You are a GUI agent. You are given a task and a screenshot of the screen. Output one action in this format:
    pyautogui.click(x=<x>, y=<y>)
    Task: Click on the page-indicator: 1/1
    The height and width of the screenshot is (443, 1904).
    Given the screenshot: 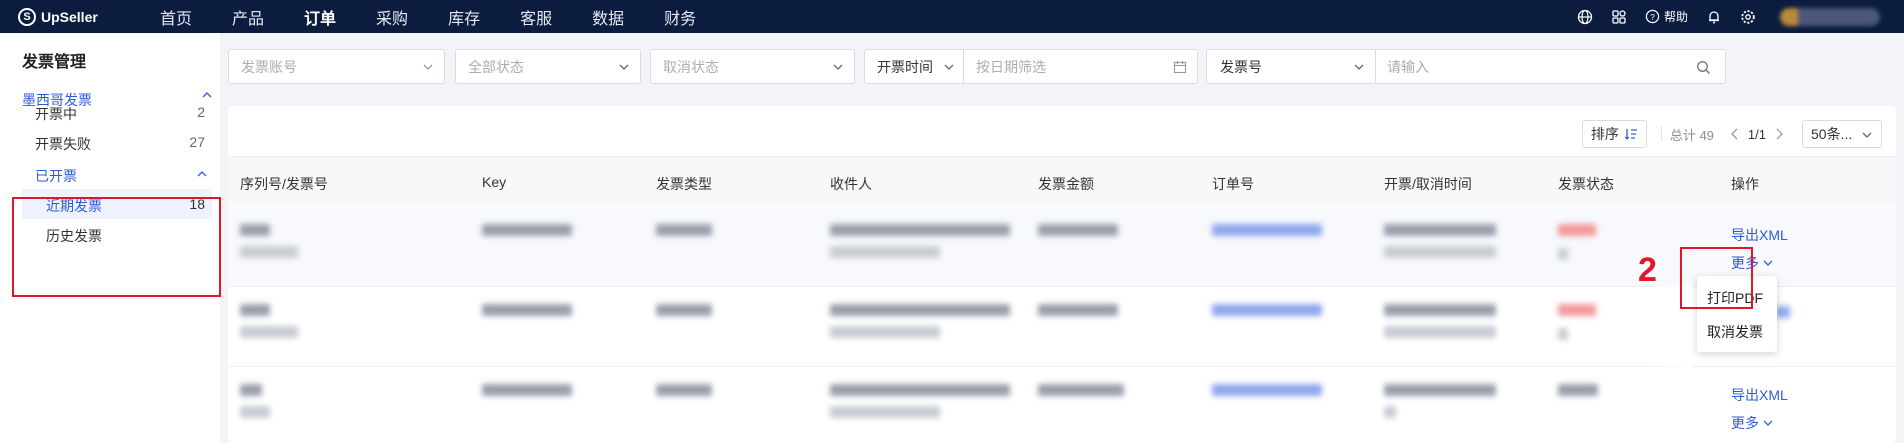 What is the action you would take?
    pyautogui.click(x=1756, y=134)
    